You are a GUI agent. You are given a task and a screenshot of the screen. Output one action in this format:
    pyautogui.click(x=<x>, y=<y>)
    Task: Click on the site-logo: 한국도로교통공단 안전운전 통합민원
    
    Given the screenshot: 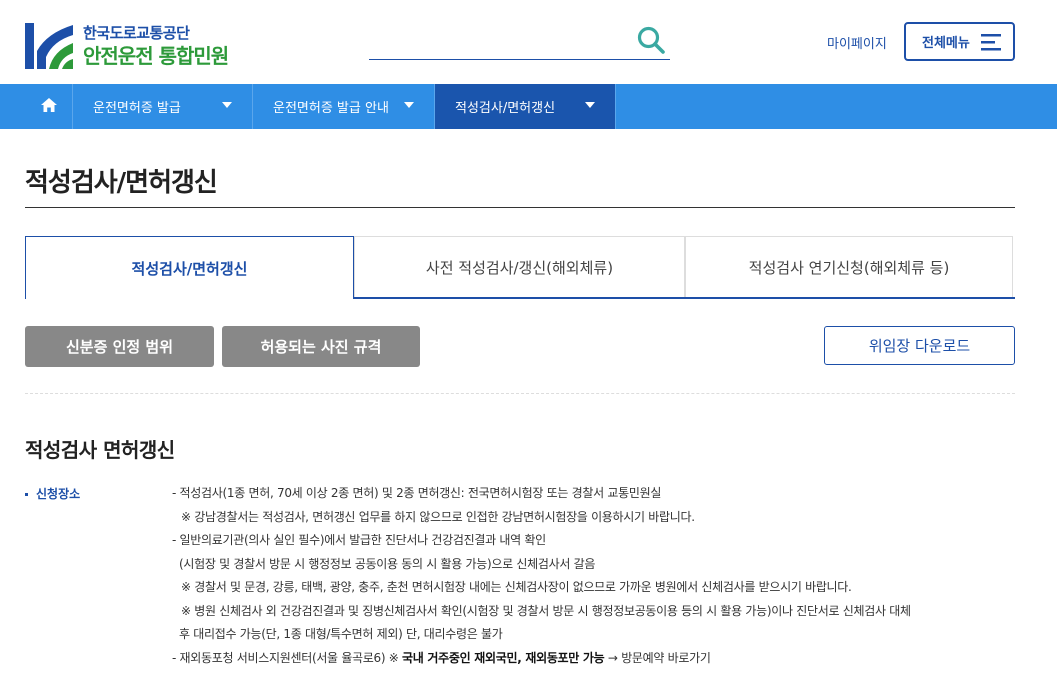 What is the action you would take?
    pyautogui.click(x=140, y=46)
    